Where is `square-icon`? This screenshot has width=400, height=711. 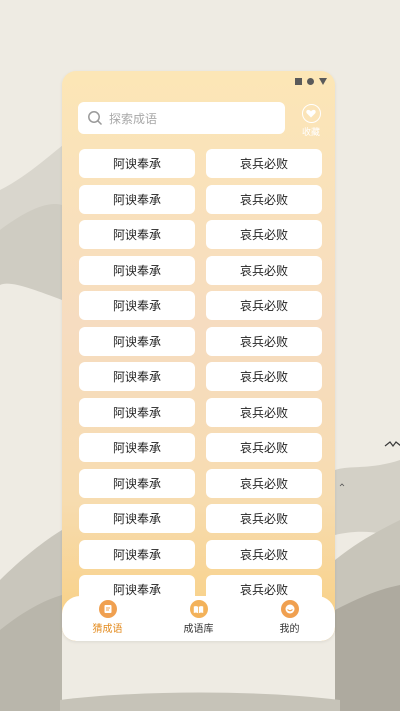
square-icon is located at coordinates (298, 81).